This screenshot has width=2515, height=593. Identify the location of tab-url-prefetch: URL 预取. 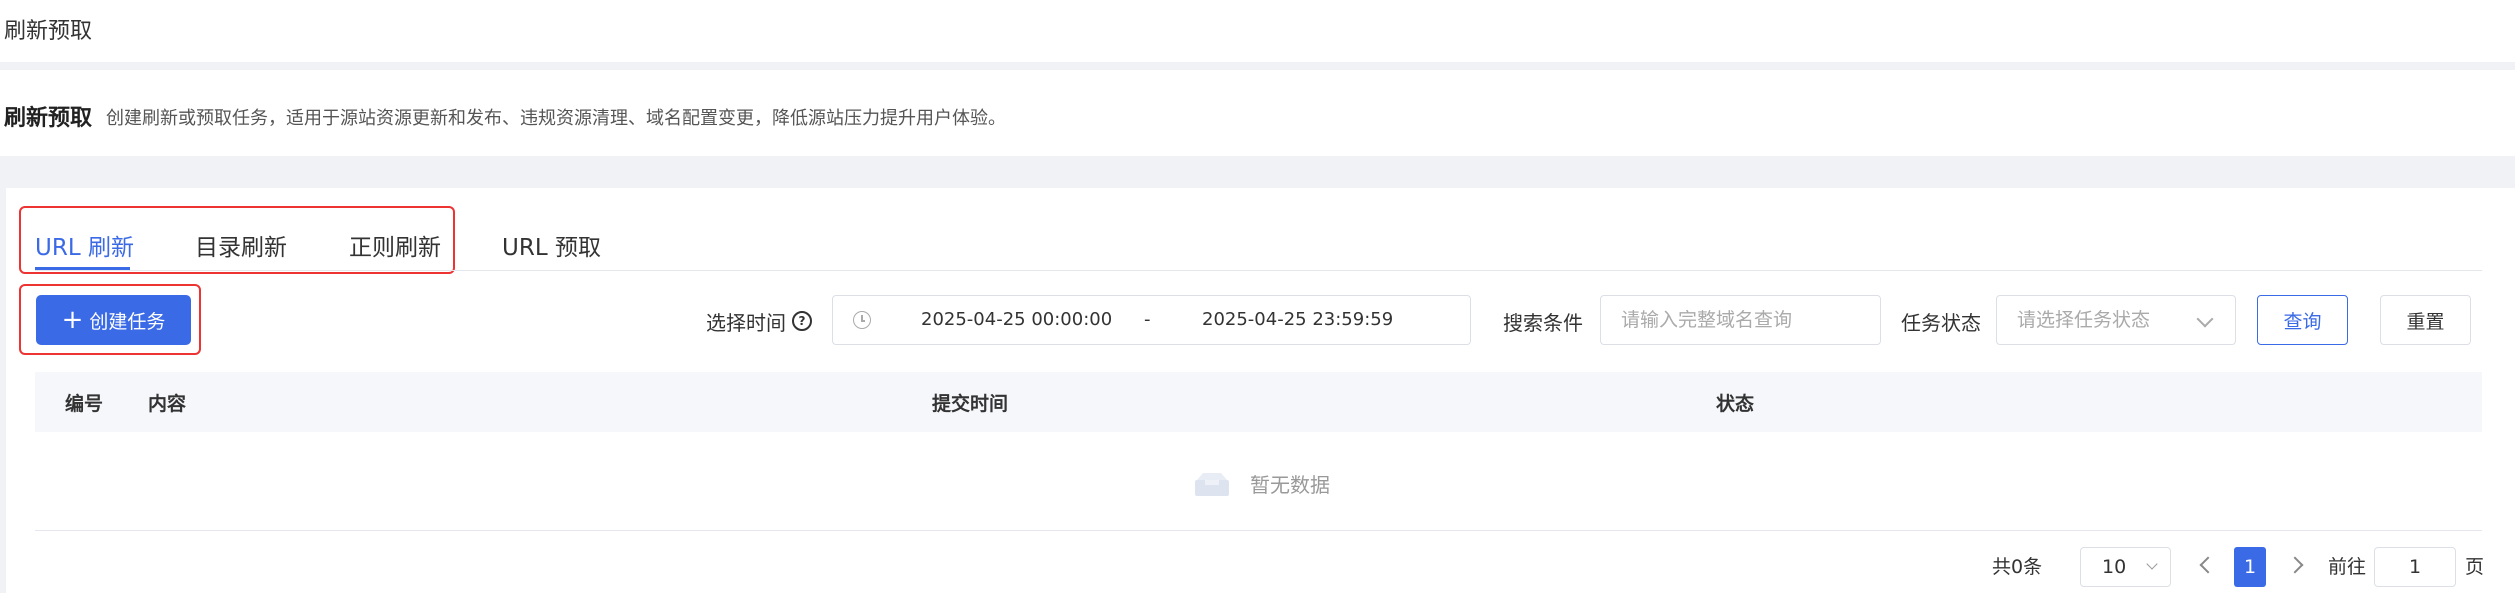
(551, 245).